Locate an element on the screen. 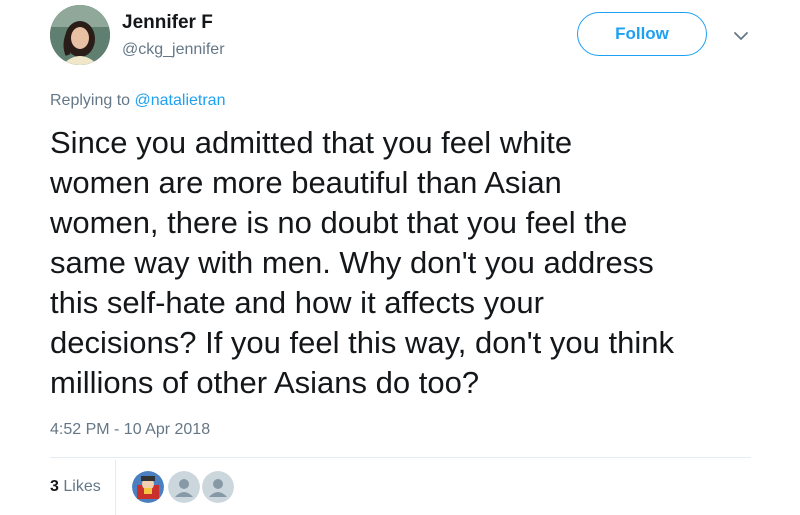 This screenshot has height=515, width=800. replying-prefix: Replying to is located at coordinates (92, 100).